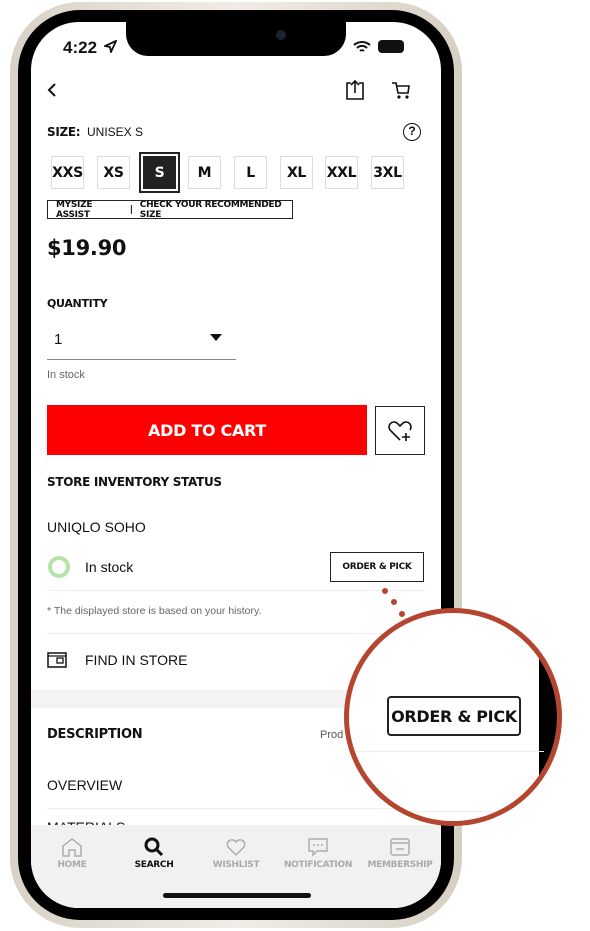  What do you see at coordinates (281, 35) in the screenshot?
I see `camera` at bounding box center [281, 35].